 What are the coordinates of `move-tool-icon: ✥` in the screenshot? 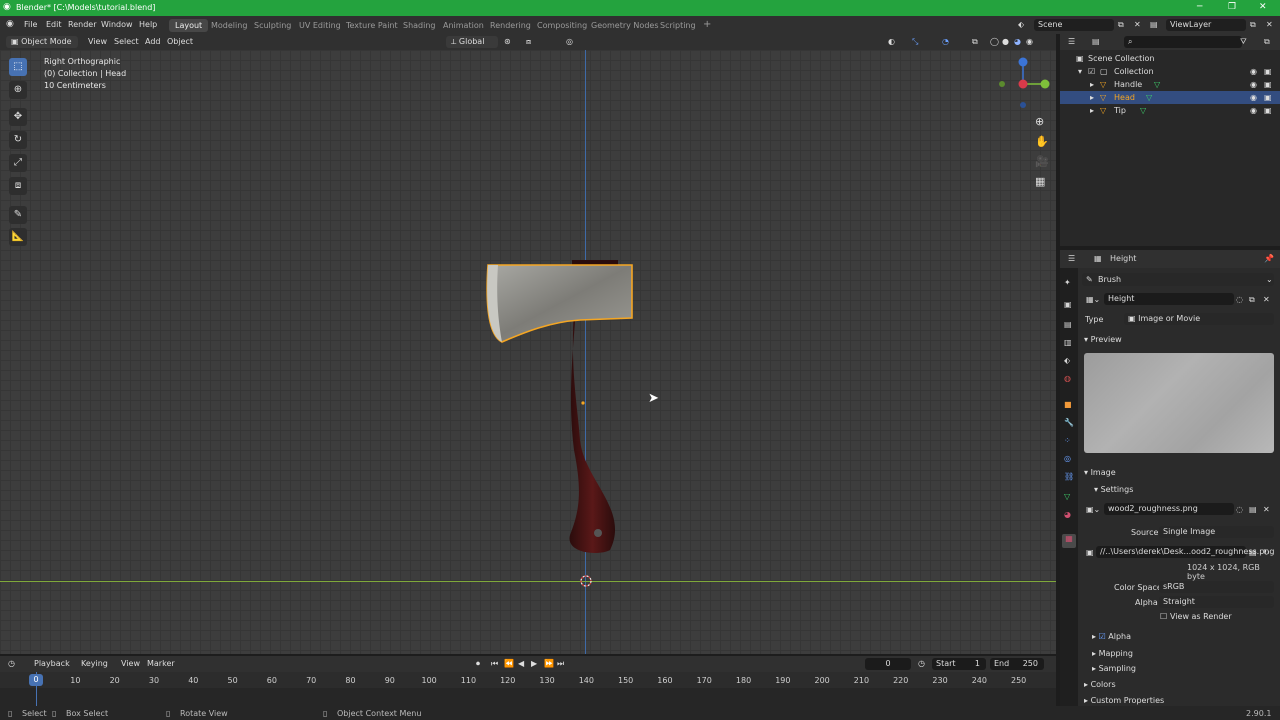 It's located at (18, 117).